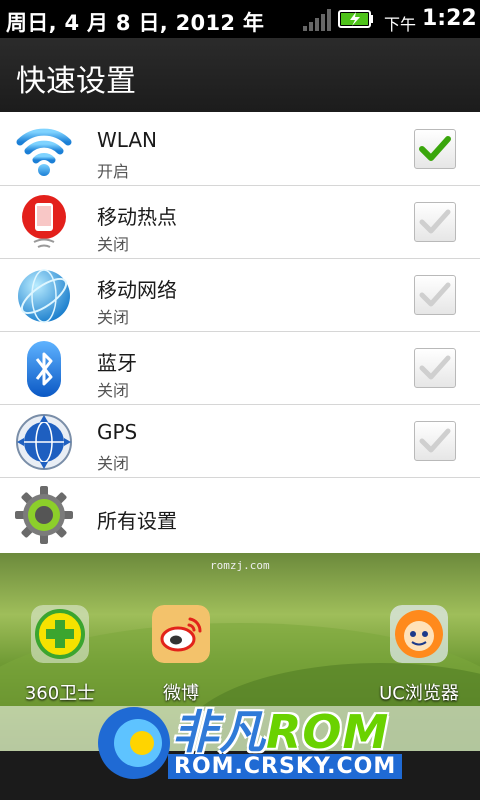  I want to click on brand-suffix: ROM, so click(328, 732).